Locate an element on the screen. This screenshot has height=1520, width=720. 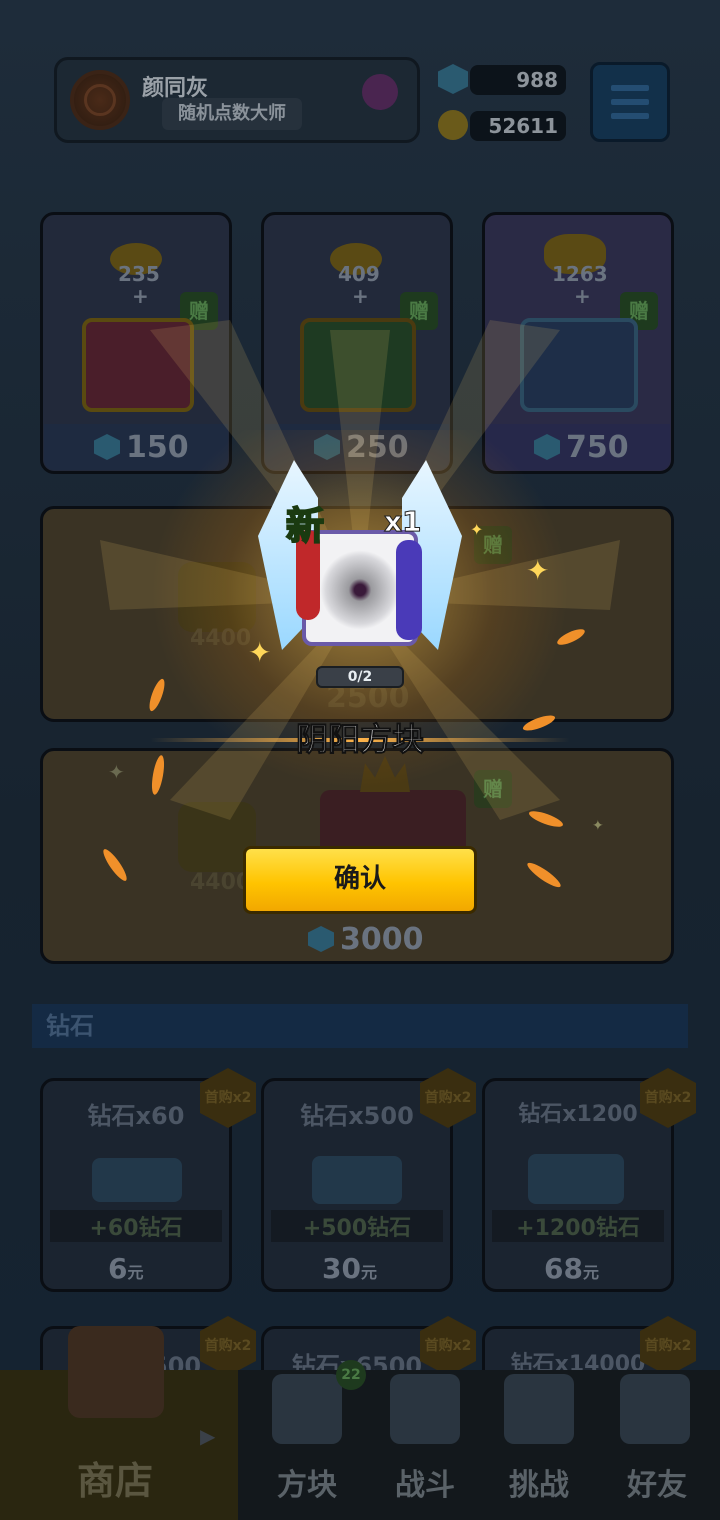
diamond-price: 68元 is located at coordinates (571, 1268).